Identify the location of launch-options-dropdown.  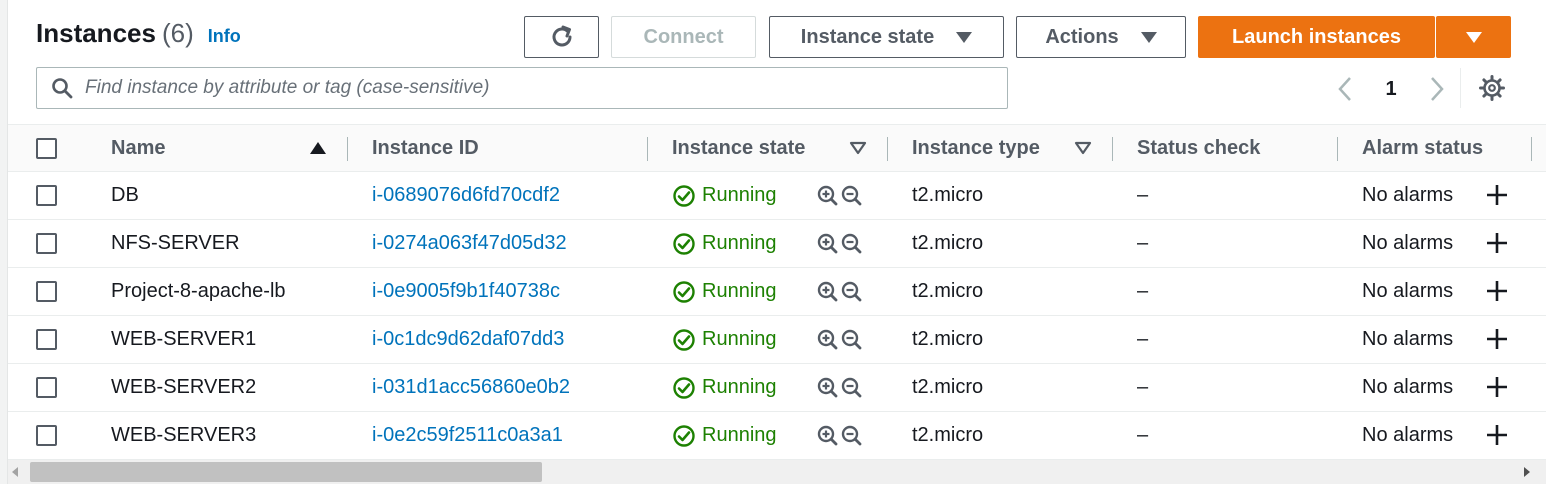
(1473, 37).